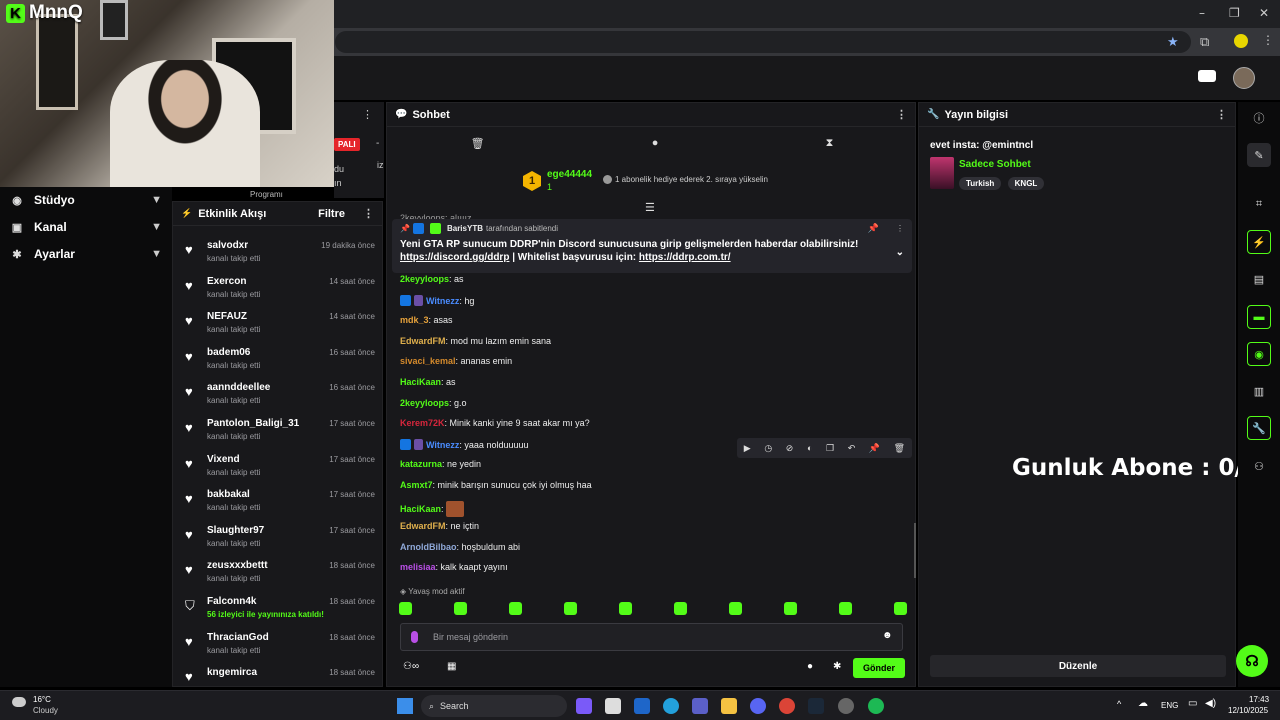 The width and height of the screenshot is (1280, 720). I want to click on website-link: https://ddrp.com.tr/, so click(685, 257).